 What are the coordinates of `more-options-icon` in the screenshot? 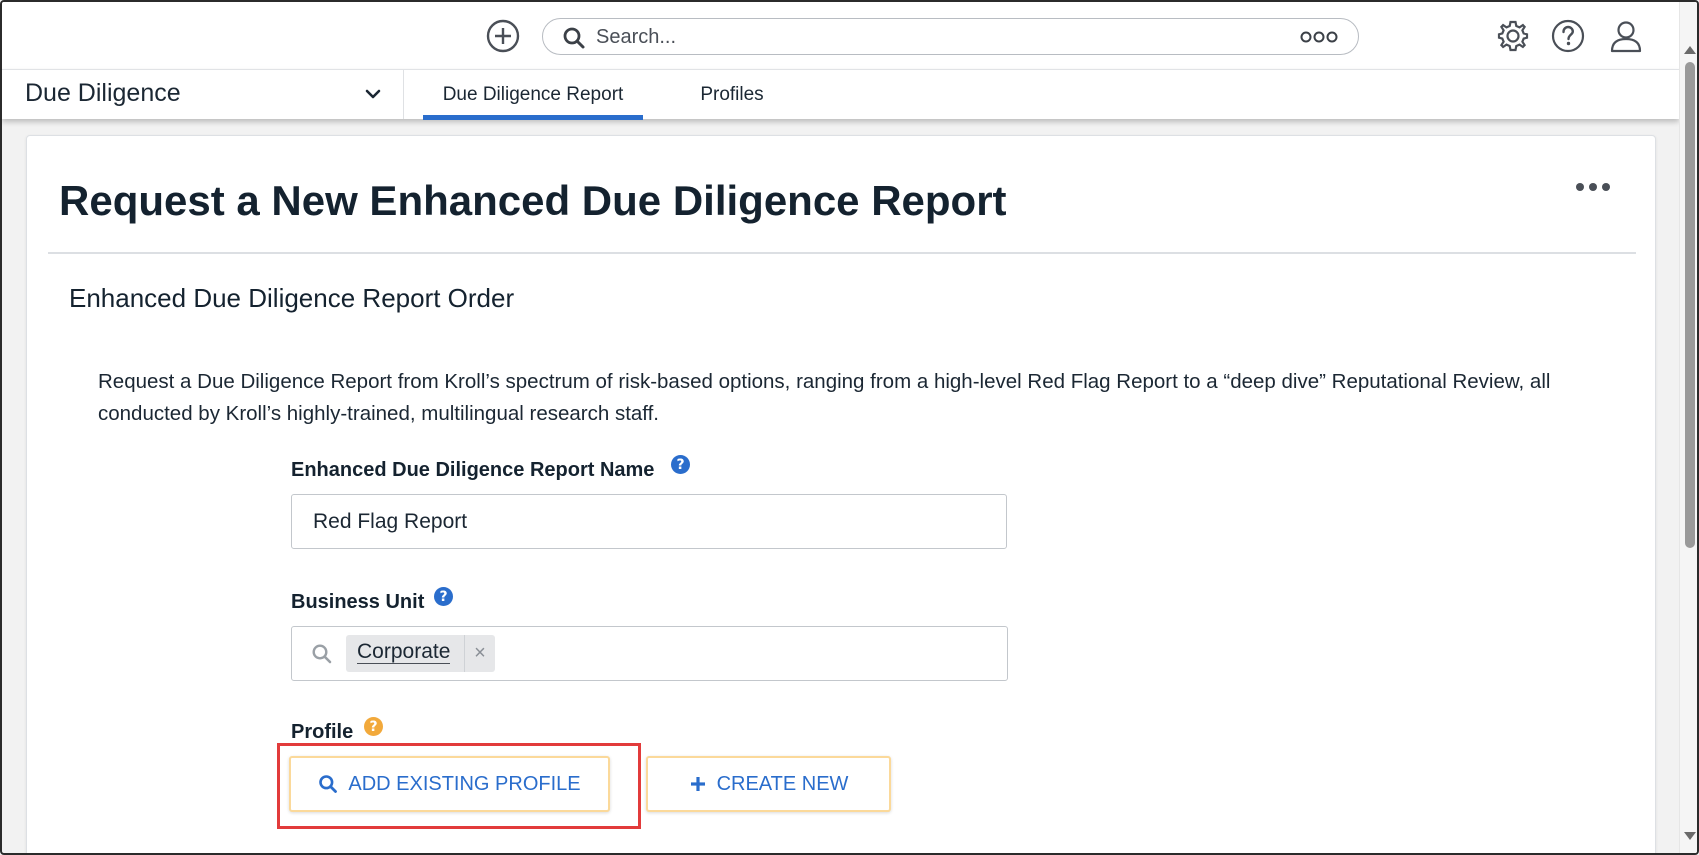 It's located at (1319, 39).